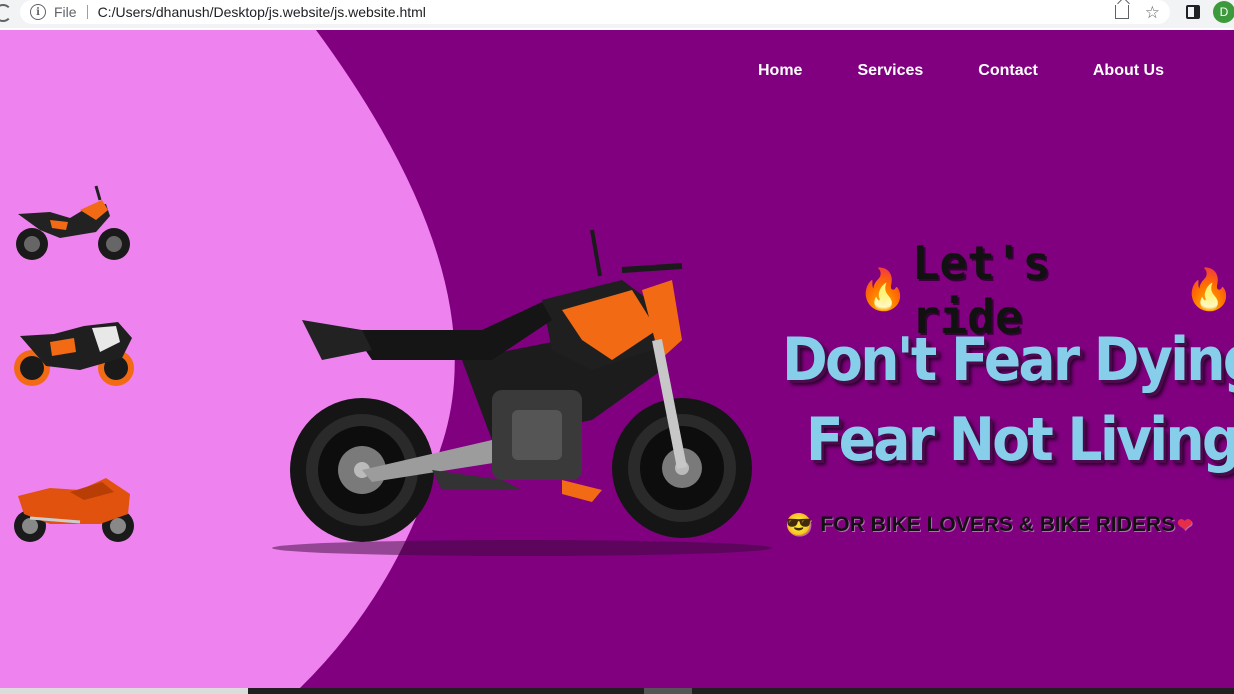 The image size is (1234, 694). Describe the element at coordinates (38, 12) in the screenshot. I see `info-icon: i` at that location.